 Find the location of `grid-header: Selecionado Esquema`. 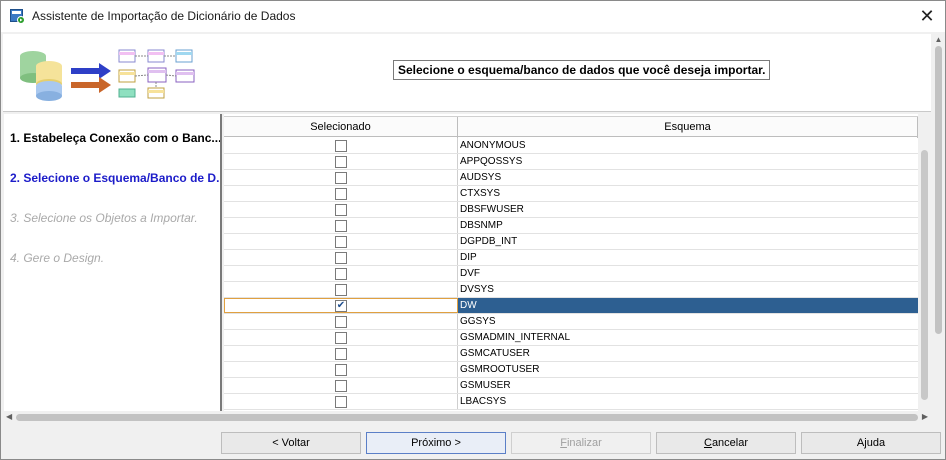

grid-header: Selecionado Esquema is located at coordinates (571, 127).